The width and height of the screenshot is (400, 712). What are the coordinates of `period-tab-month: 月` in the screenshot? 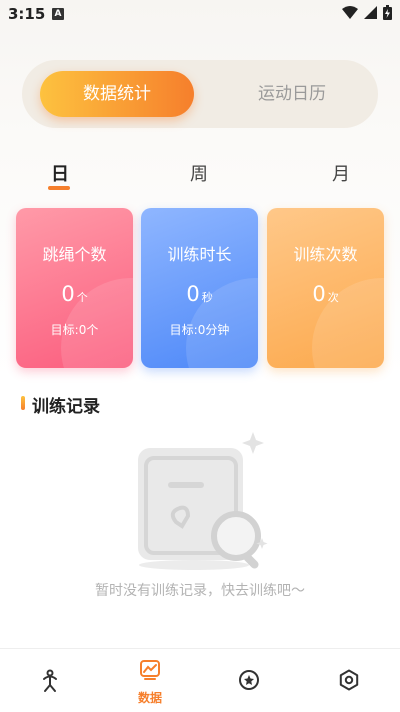 It's located at (341, 173).